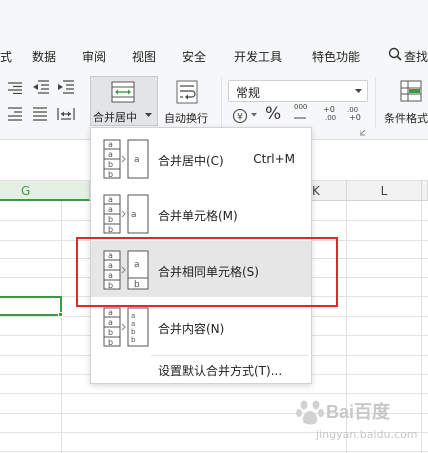 The height and width of the screenshot is (453, 428). Describe the element at coordinates (45, 191) in the screenshot. I see `column-header-g: G` at that location.